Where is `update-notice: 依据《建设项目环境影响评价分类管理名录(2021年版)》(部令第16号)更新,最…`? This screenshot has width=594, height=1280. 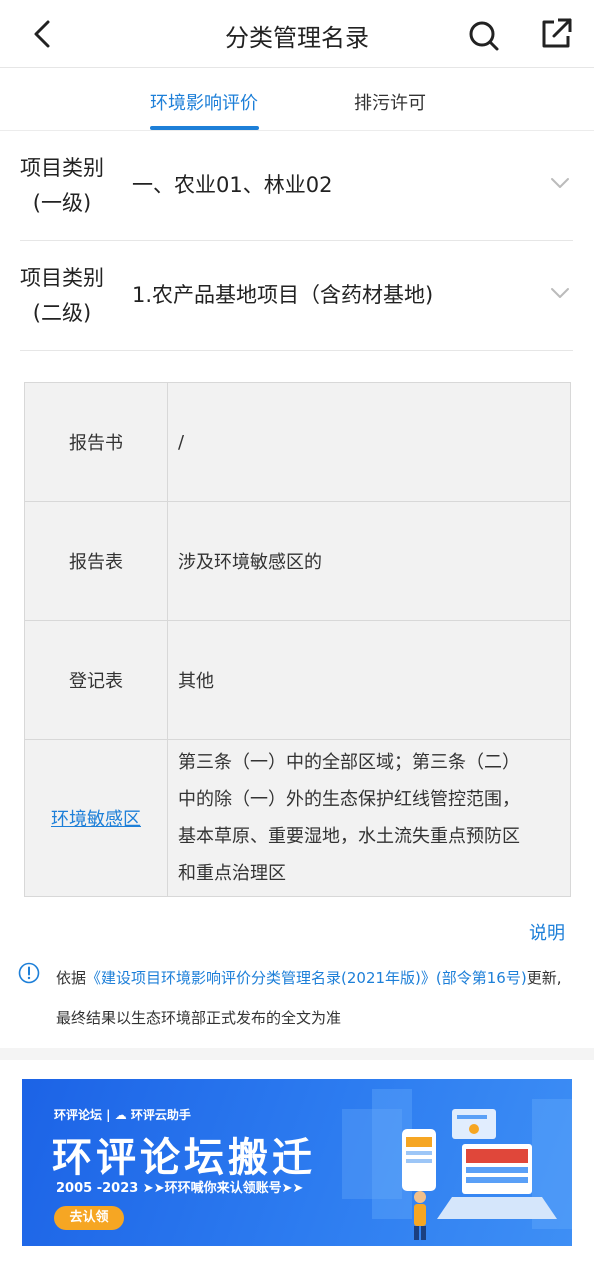
update-notice: 依据《建设项目环境影响评价分类管理名录(2021年版)》(部令第16号)更新,最… is located at coordinates (313, 998).